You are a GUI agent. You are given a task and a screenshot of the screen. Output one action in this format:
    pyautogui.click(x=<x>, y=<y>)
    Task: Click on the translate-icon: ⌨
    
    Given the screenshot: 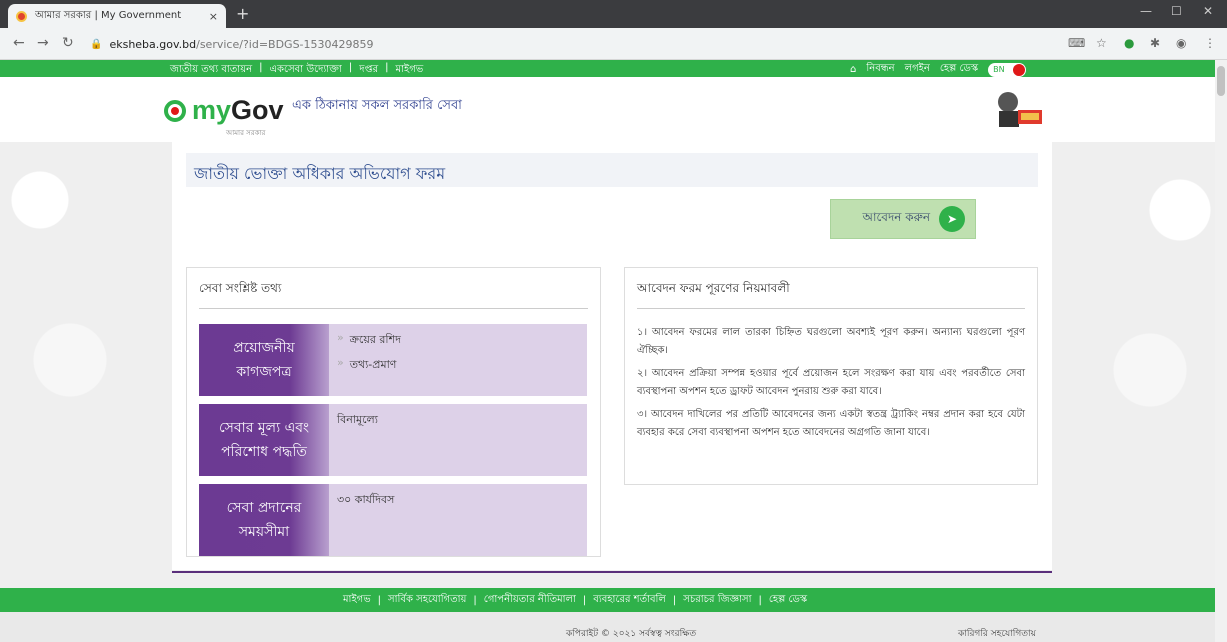 What is the action you would take?
    pyautogui.click(x=1076, y=43)
    